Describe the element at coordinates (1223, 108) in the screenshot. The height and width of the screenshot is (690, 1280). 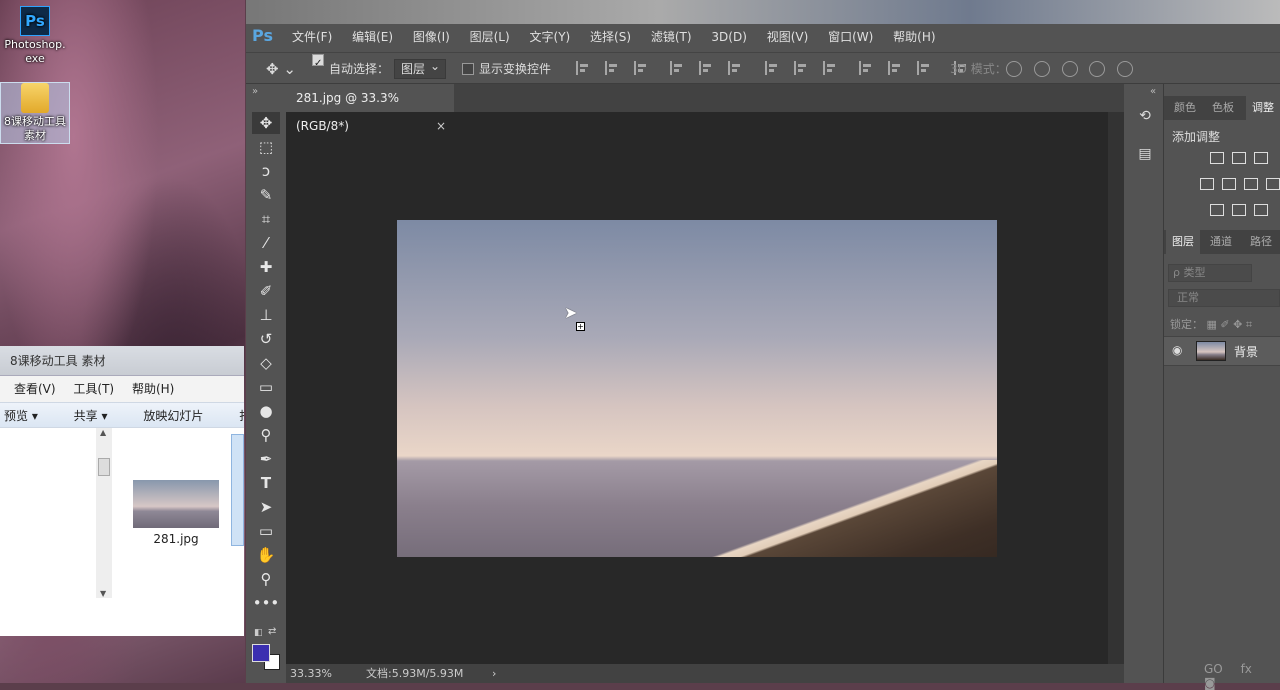
I see `tab-swatches: 色板` at that location.